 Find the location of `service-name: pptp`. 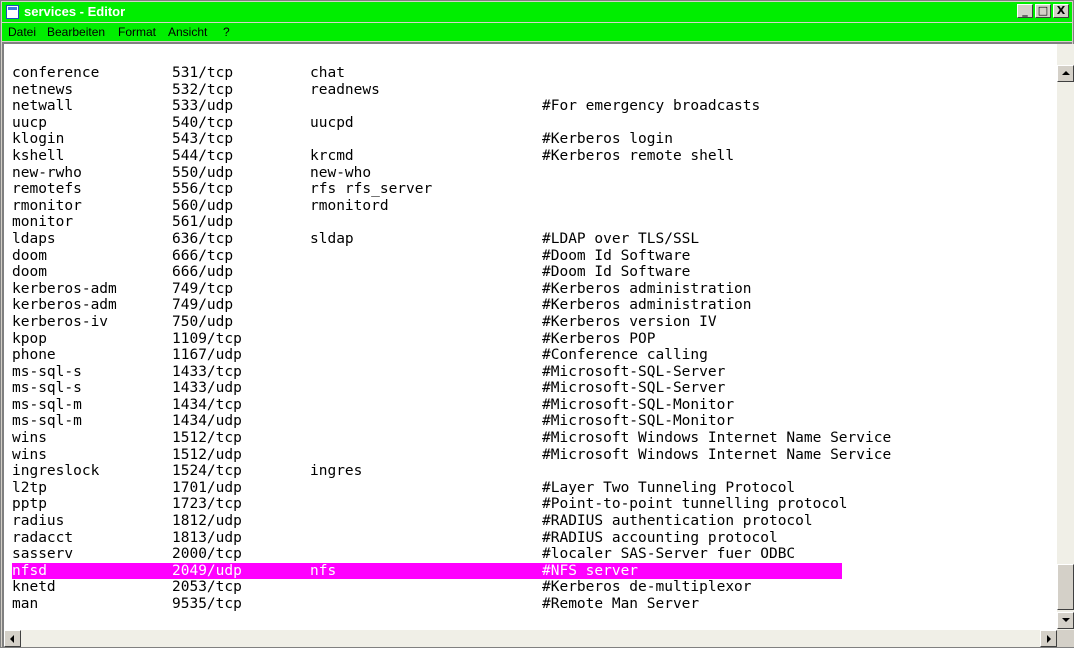

service-name: pptp is located at coordinates (29, 504).